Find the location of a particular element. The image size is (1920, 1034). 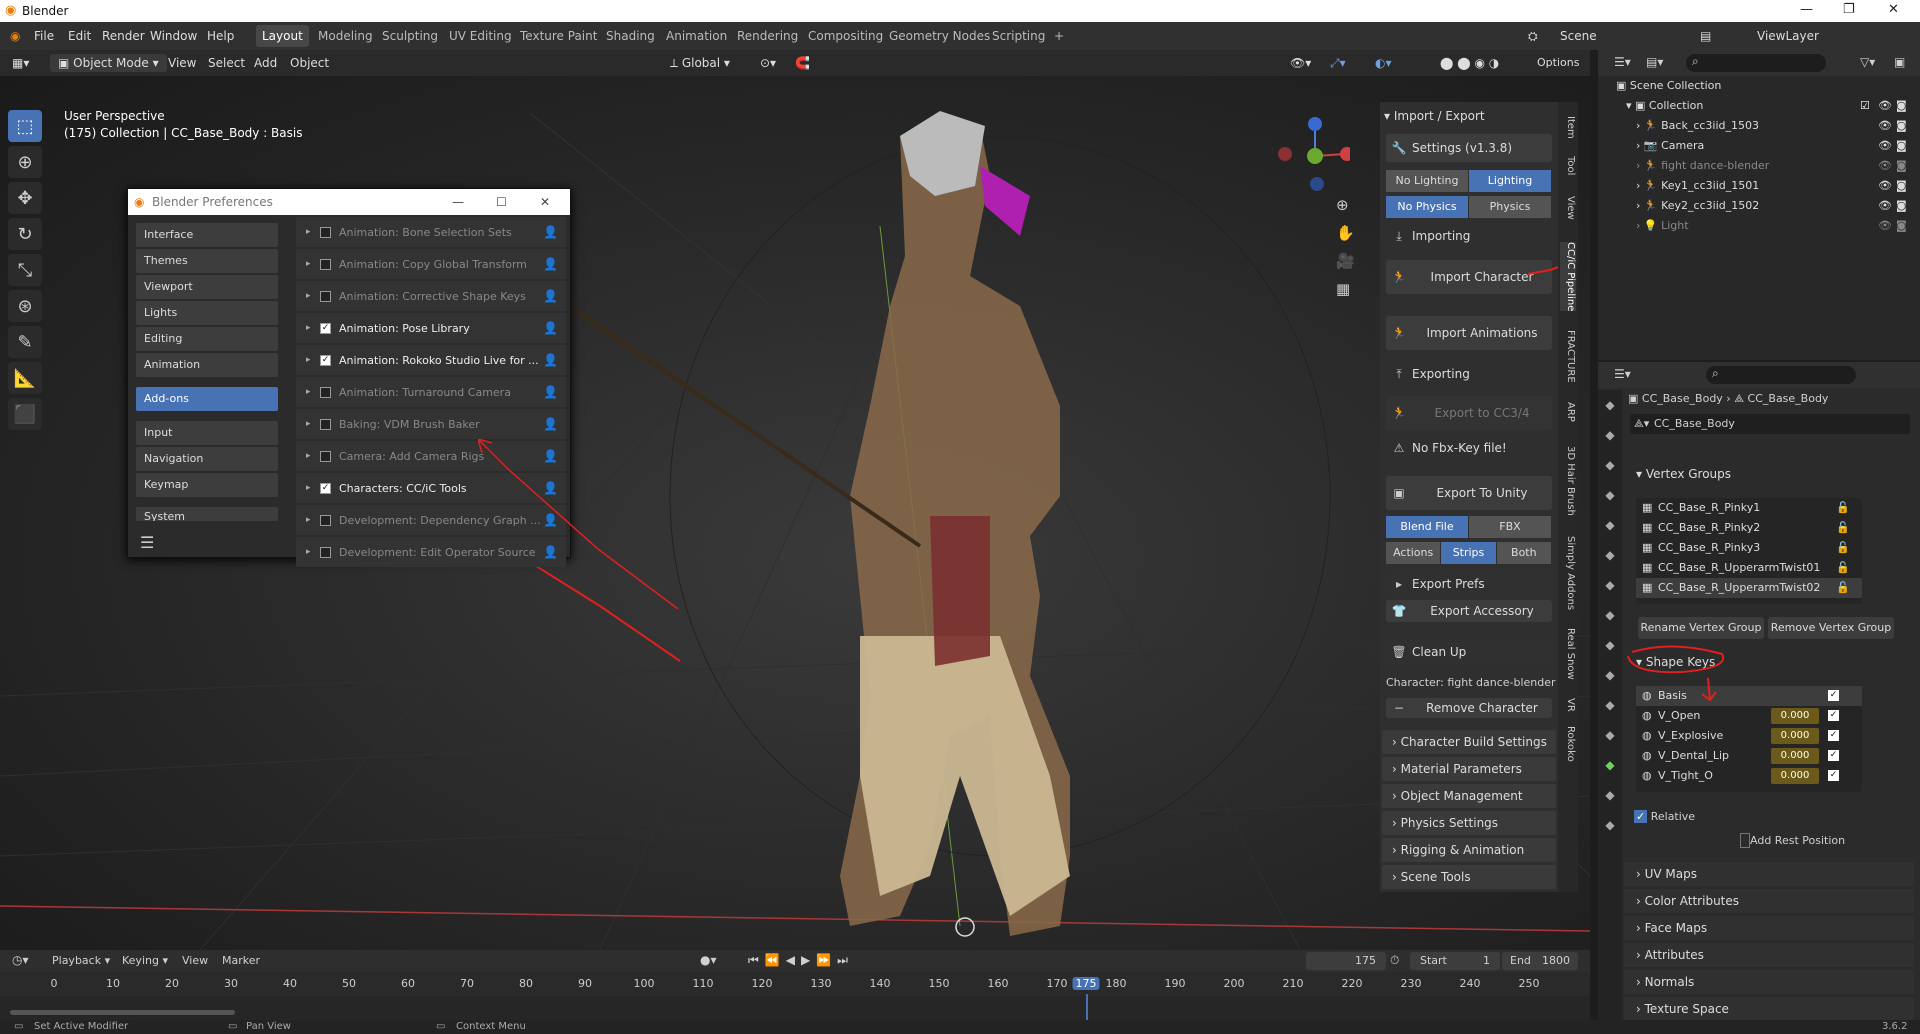

physics-settings: › Physics Settings is located at coordinates (1469, 823).